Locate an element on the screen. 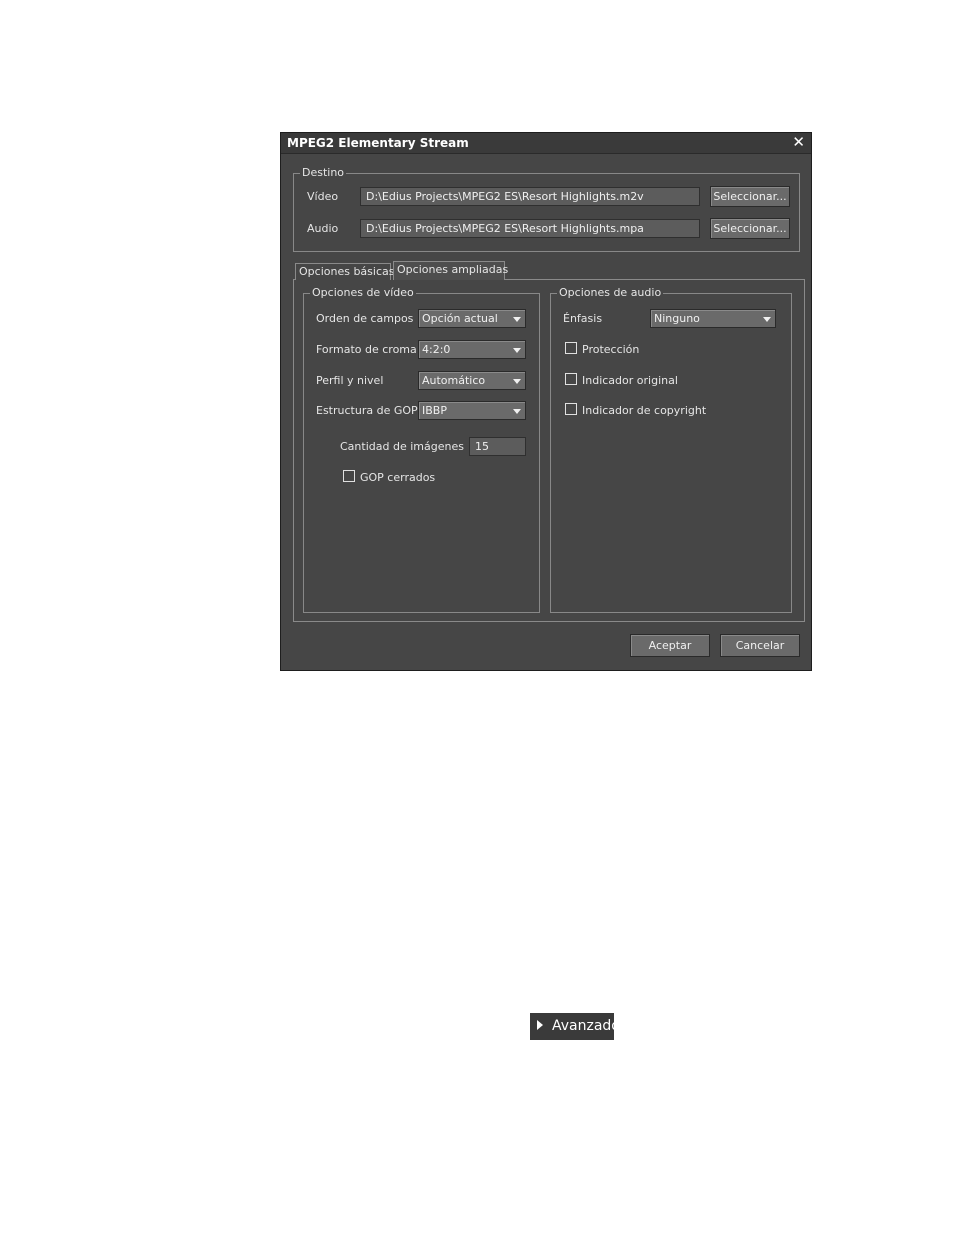 Image resolution: width=954 pixels, height=1235 pixels. profile-level-label: Perfil y nivel is located at coordinates (350, 380).